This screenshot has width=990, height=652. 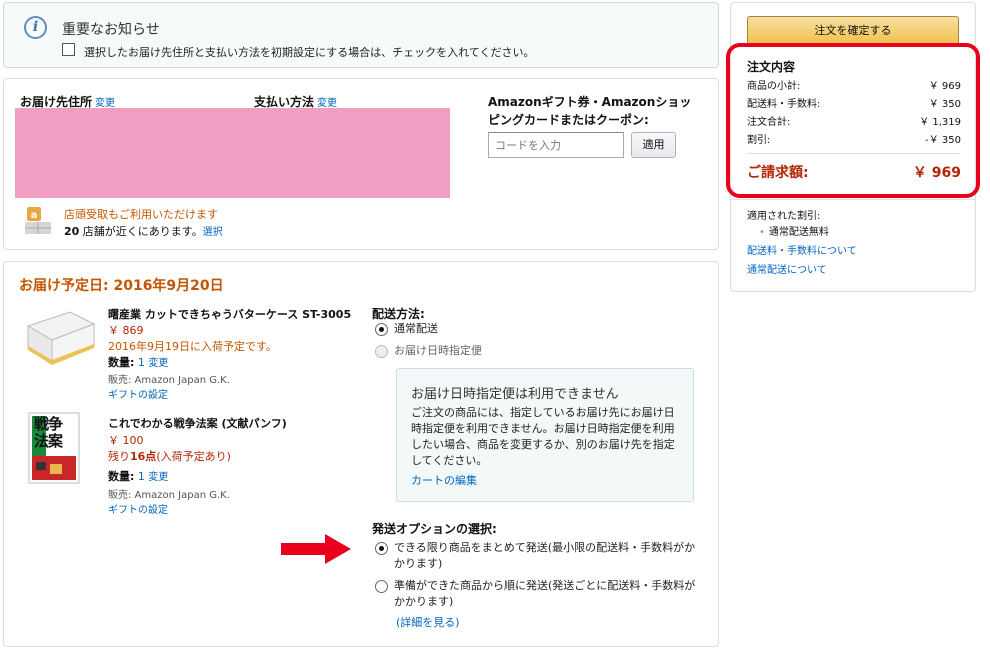 What do you see at coordinates (774, 86) in the screenshot?
I see `summary-label: 商品の小計:` at bounding box center [774, 86].